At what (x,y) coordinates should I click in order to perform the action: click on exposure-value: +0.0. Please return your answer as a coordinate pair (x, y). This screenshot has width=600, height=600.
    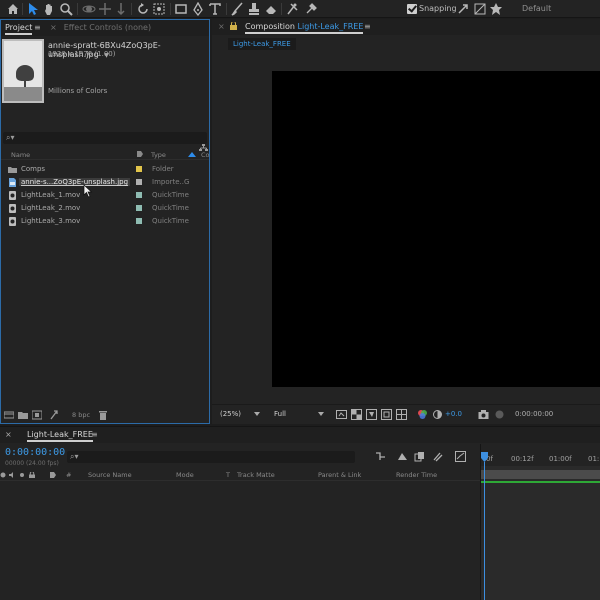
    Looking at the image, I should click on (453, 414).